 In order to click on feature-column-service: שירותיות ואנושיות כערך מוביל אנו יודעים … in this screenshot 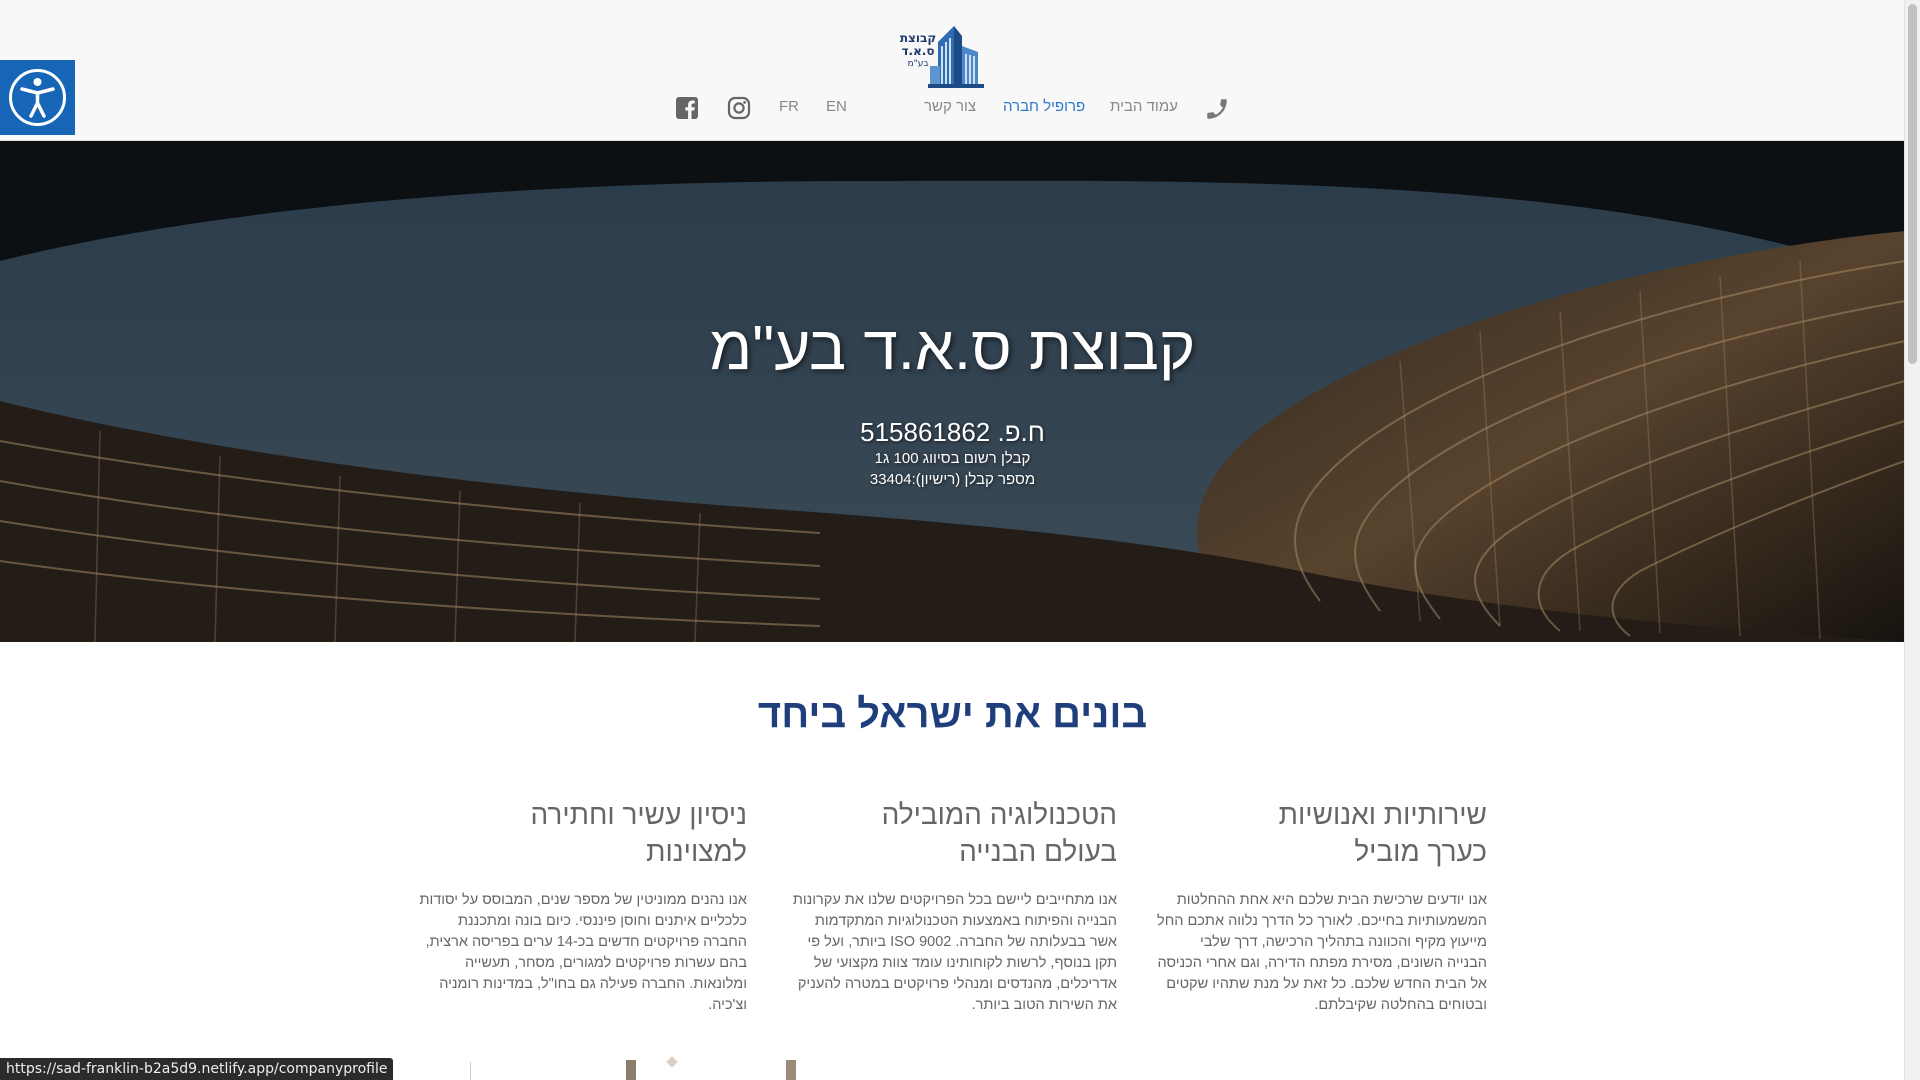, I will do `click(1322, 904)`.